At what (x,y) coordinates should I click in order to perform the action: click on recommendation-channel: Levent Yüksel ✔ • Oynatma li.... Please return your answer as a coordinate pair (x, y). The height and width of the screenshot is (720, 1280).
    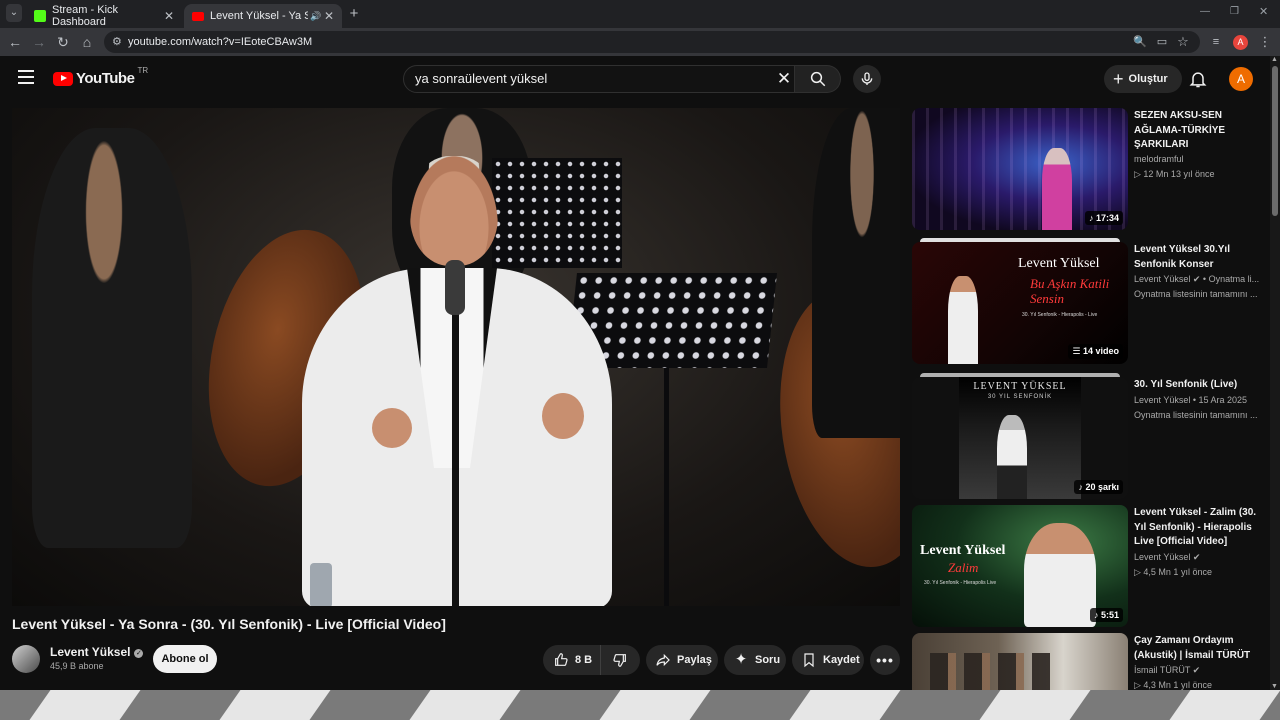
    Looking at the image, I should click on (1201, 279).